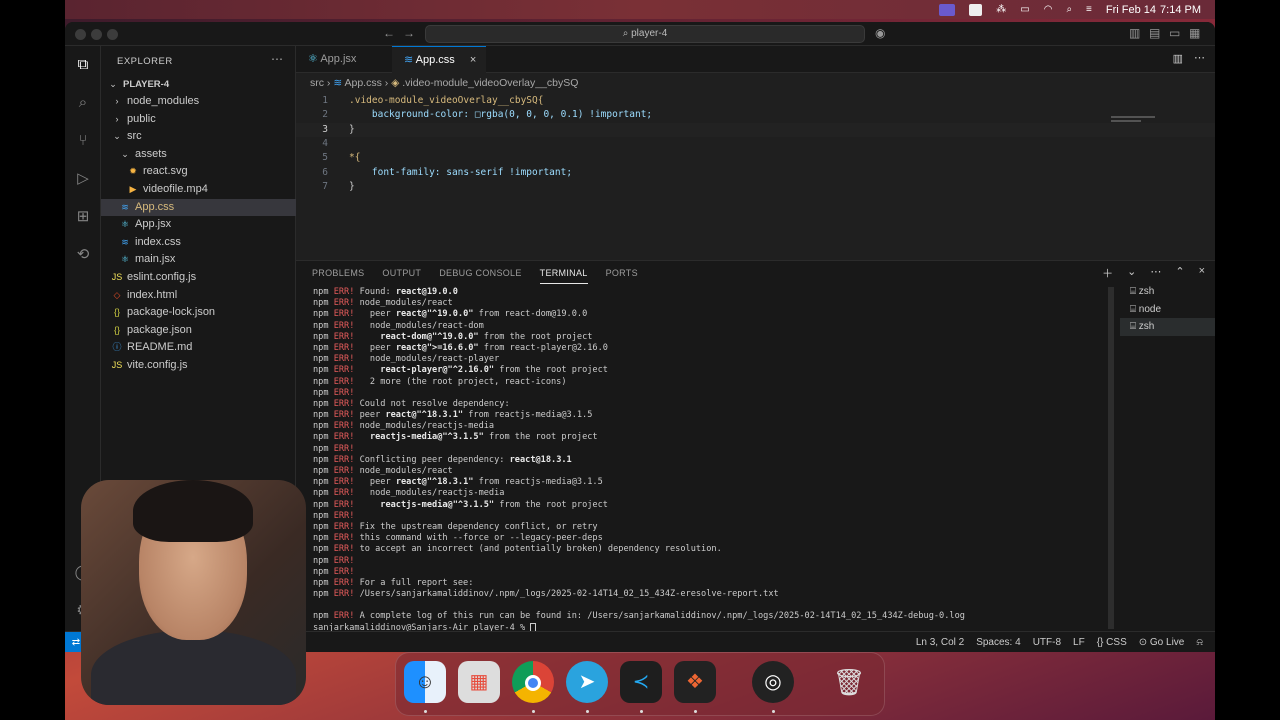  Describe the element at coordinates (151, 153) in the screenshot. I see `tree-item-label: assets` at that location.